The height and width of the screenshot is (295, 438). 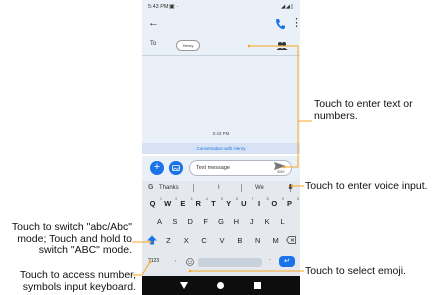 What do you see at coordinates (169, 188) in the screenshot?
I see `suggestion-1: Thanks` at bounding box center [169, 188].